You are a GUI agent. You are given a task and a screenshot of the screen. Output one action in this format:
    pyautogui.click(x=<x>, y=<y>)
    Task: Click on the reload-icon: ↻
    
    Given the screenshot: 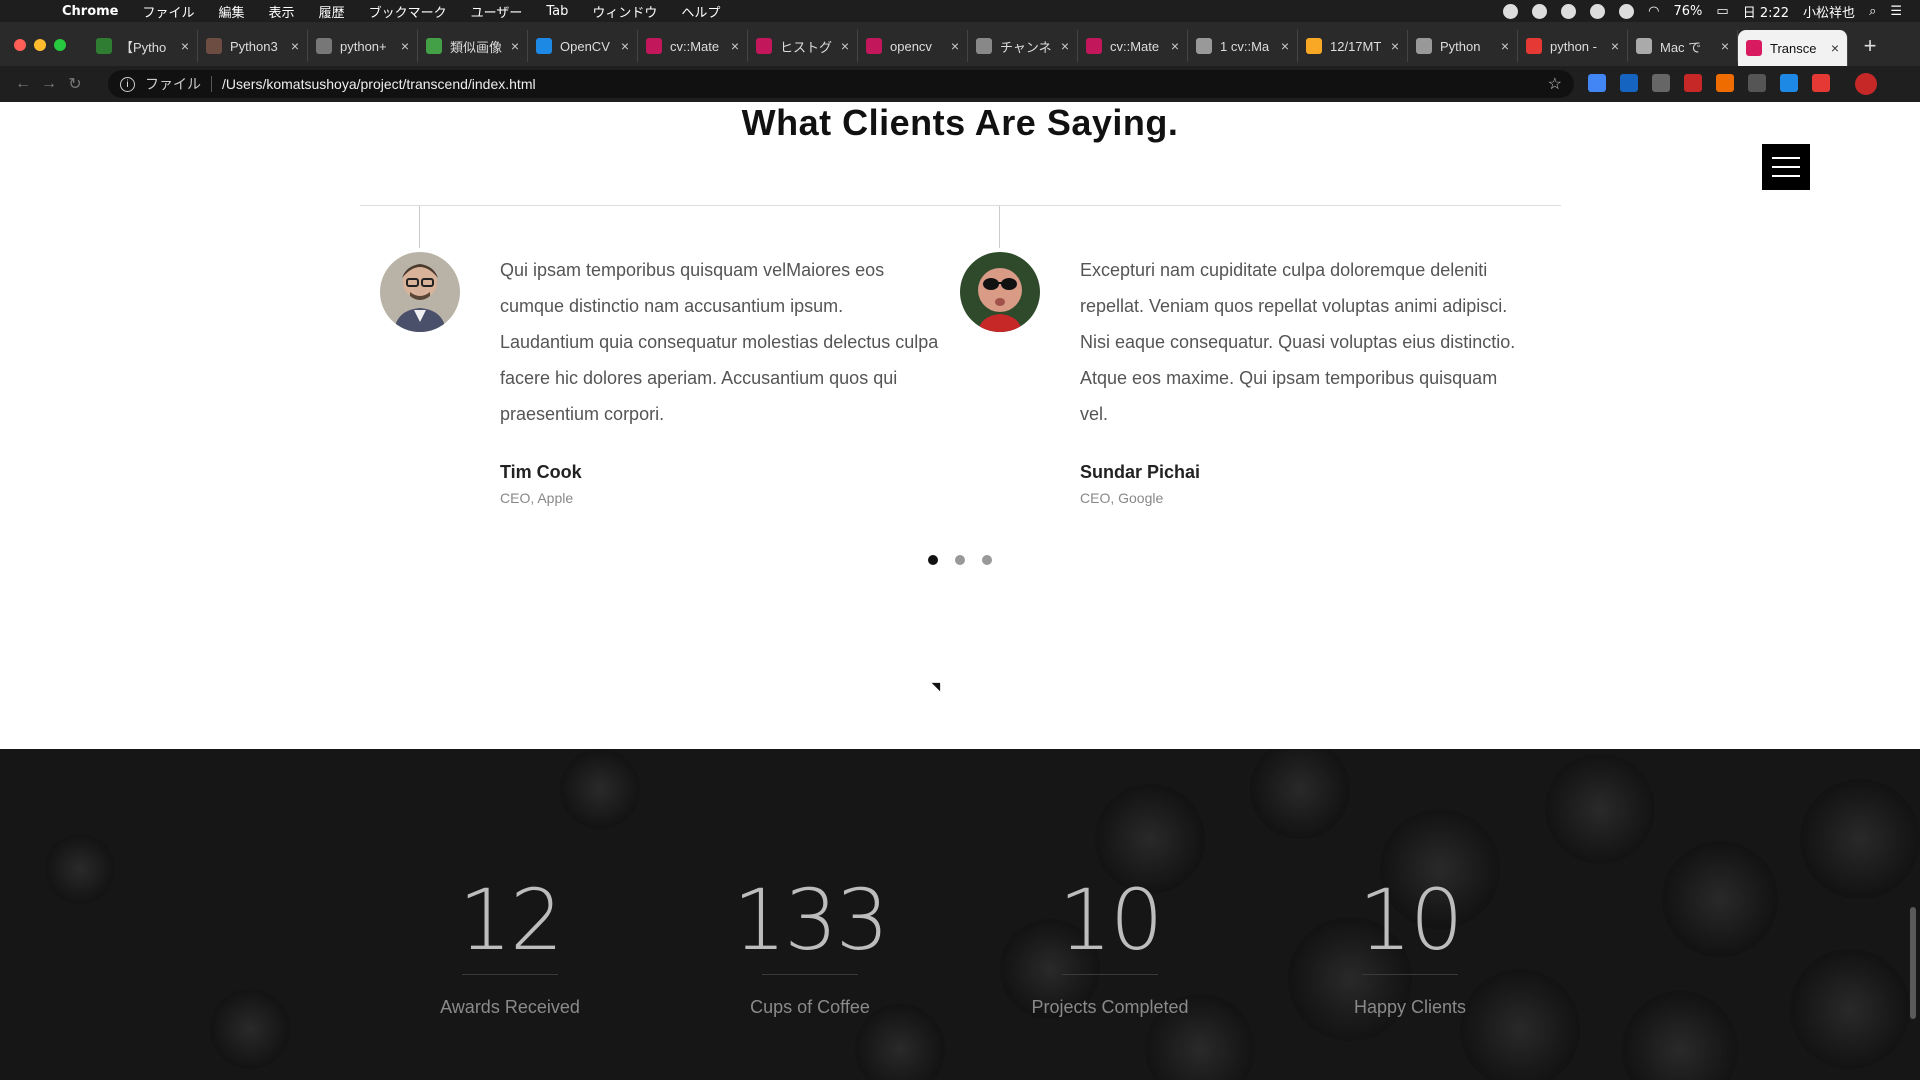 What is the action you would take?
    pyautogui.click(x=75, y=84)
    